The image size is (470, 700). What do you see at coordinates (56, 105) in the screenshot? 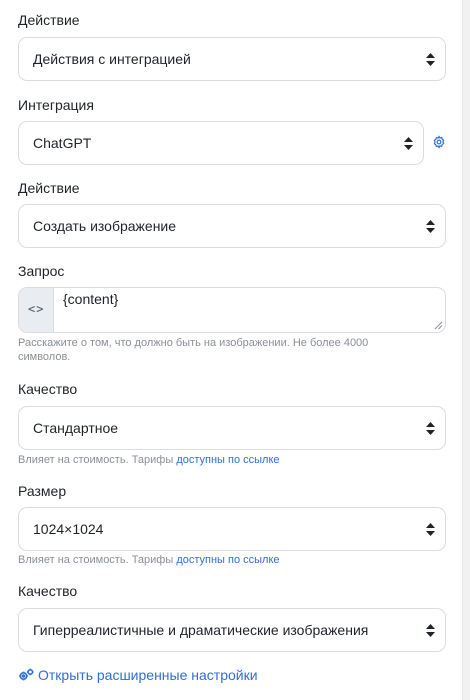
I see `integration-label: Интеграция` at bounding box center [56, 105].